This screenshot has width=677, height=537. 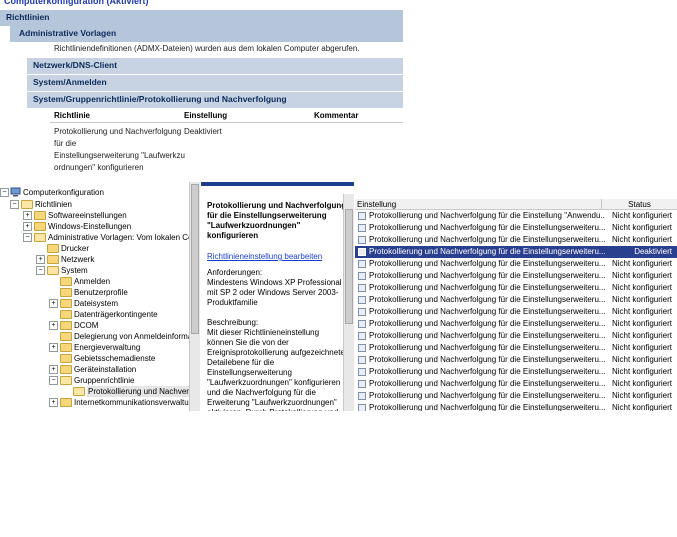 What do you see at coordinates (277, 184) in the screenshot?
I see `pane-header-line` at bounding box center [277, 184].